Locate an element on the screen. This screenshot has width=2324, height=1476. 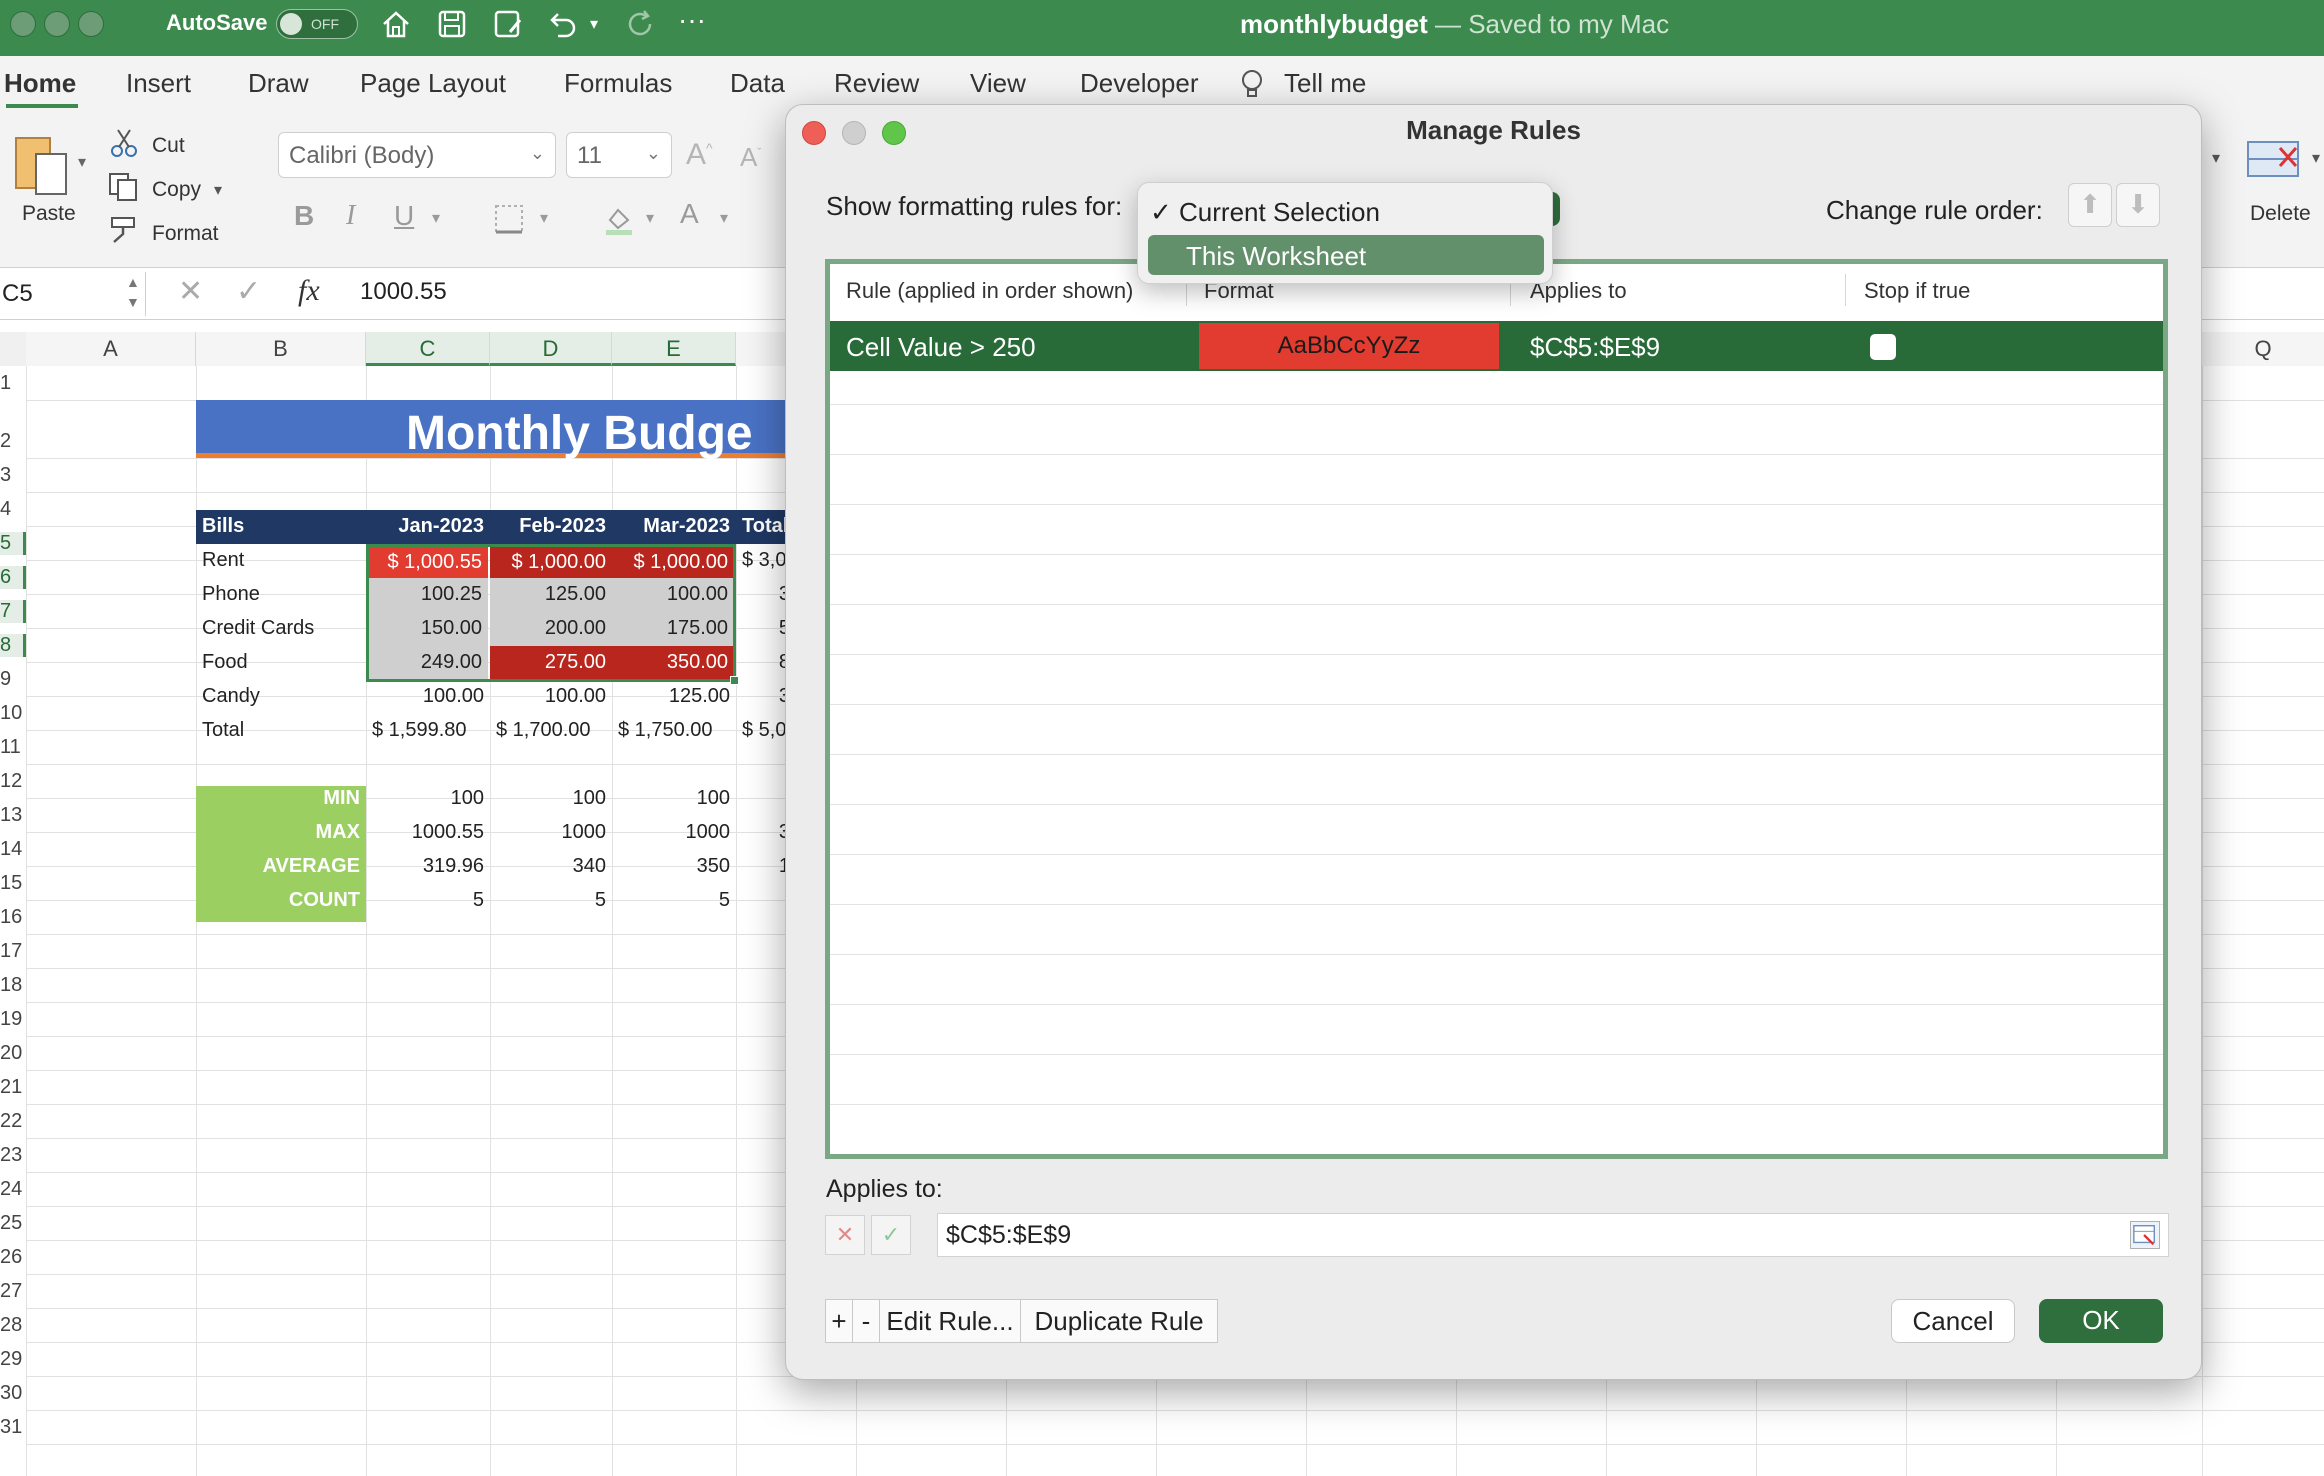
option-this-worksheet: This Worksheet is located at coordinates (1346, 255).